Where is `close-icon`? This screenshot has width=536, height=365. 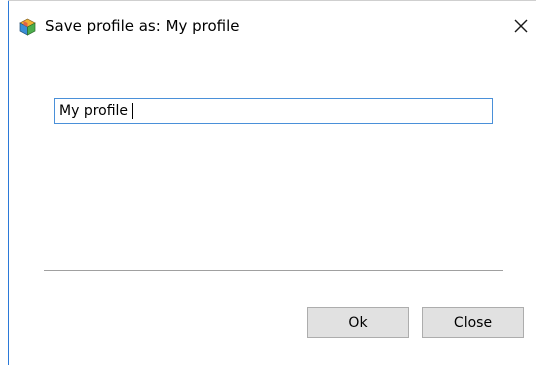 close-icon is located at coordinates (521, 26).